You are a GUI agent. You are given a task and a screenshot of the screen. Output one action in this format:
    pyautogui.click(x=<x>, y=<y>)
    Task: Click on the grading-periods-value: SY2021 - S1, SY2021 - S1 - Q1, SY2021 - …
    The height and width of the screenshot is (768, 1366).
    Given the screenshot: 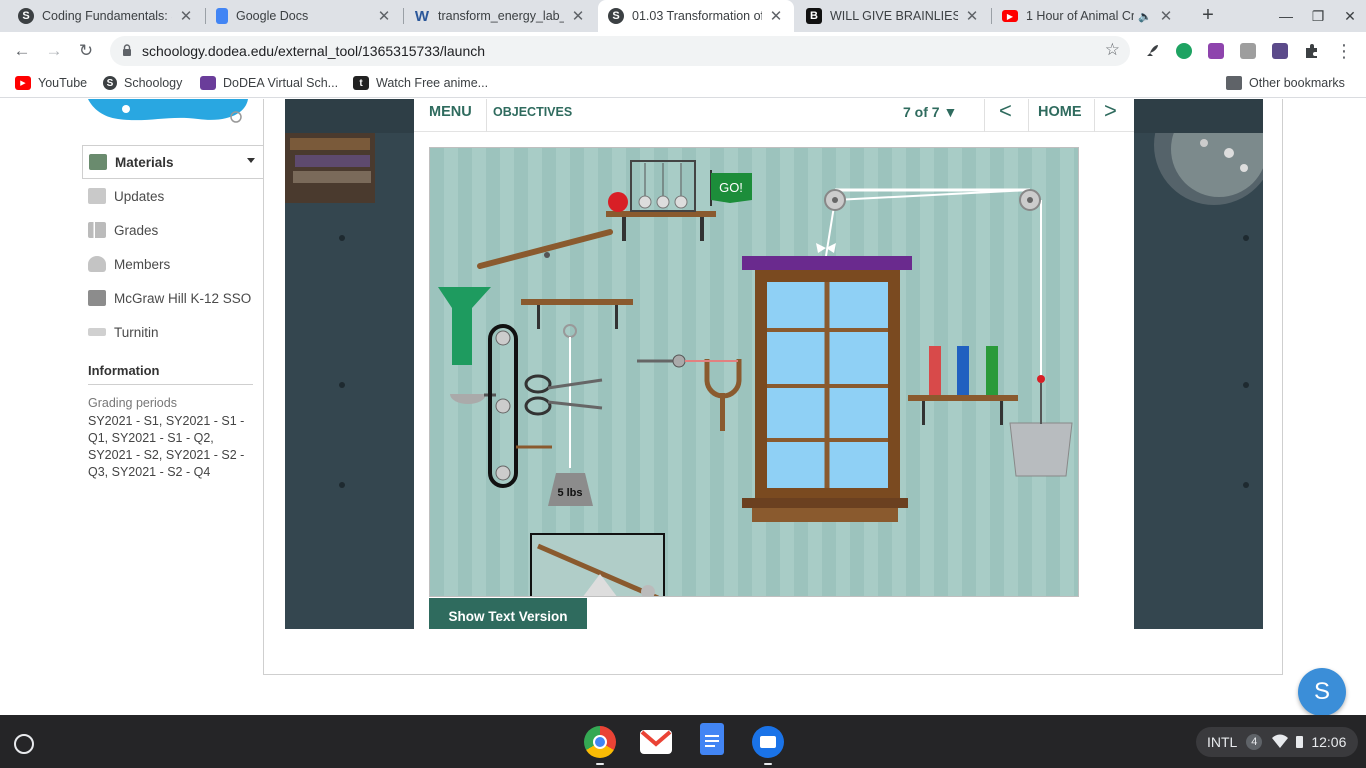 What is the action you would take?
    pyautogui.click(x=166, y=446)
    